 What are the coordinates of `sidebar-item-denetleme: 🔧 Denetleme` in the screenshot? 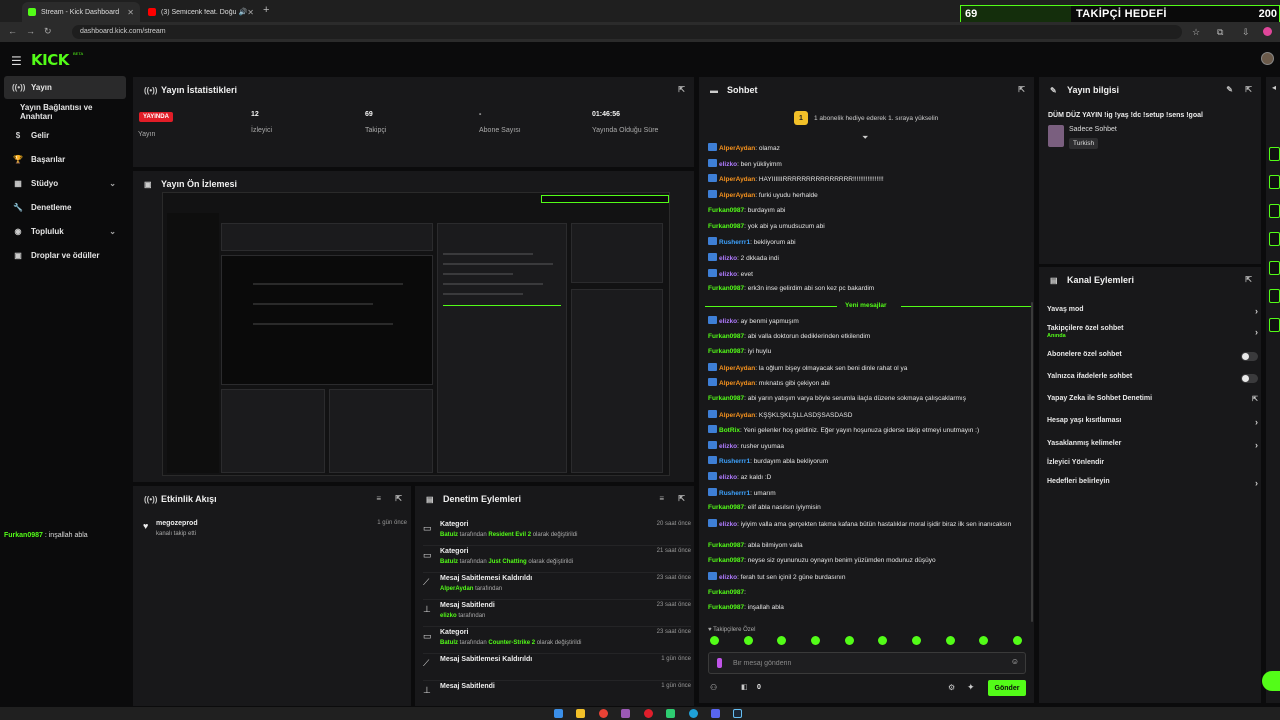 It's located at (65, 207).